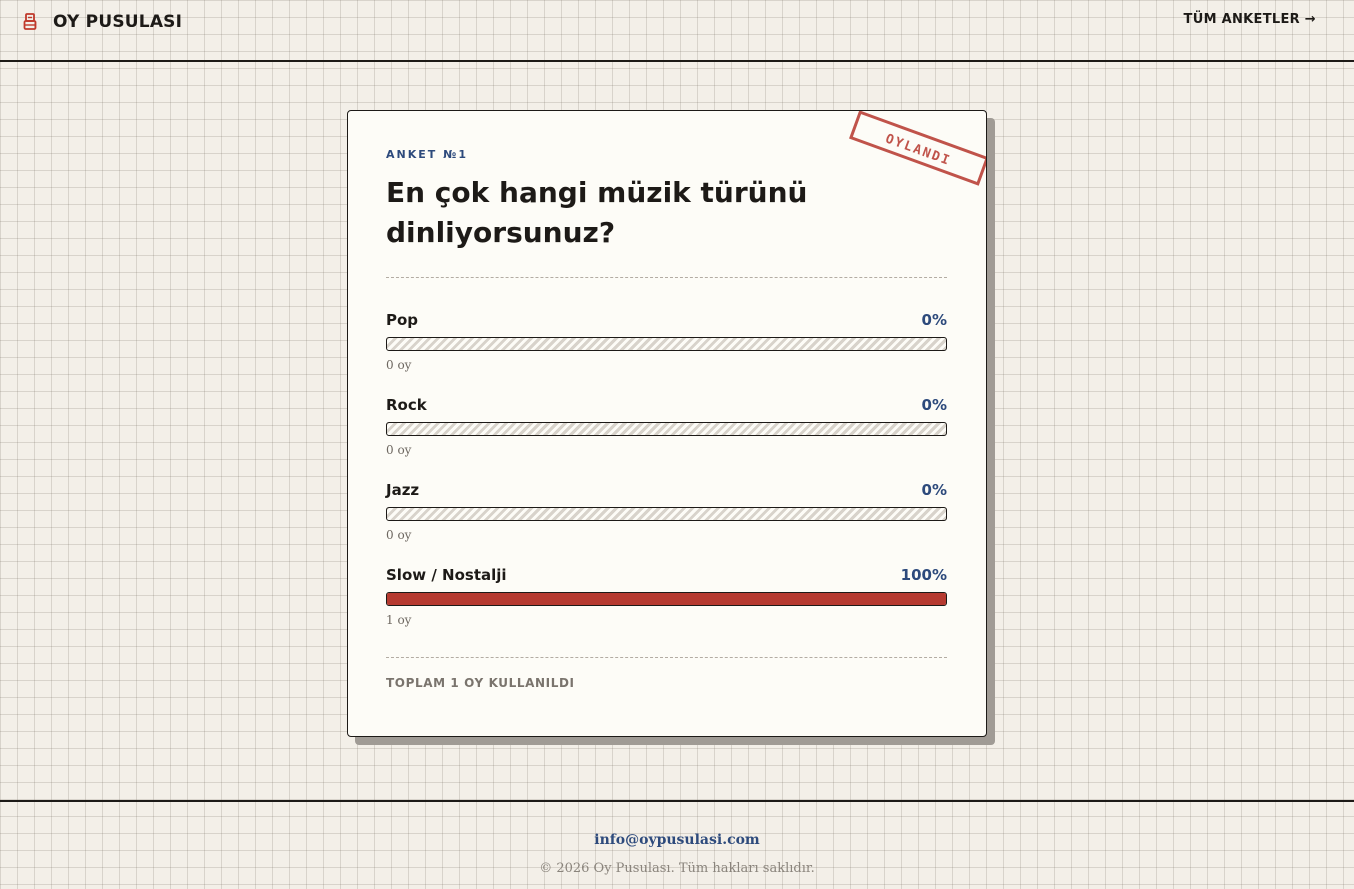  I want to click on brand-logo: OY PUSULASI, so click(102, 22).